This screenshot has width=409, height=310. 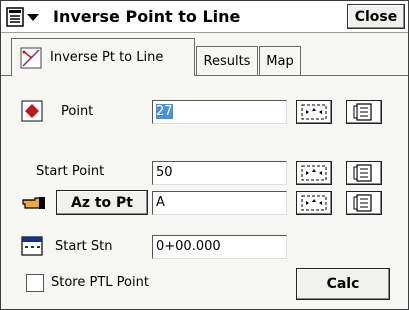 I want to click on azimuth-input: A, so click(x=219, y=203).